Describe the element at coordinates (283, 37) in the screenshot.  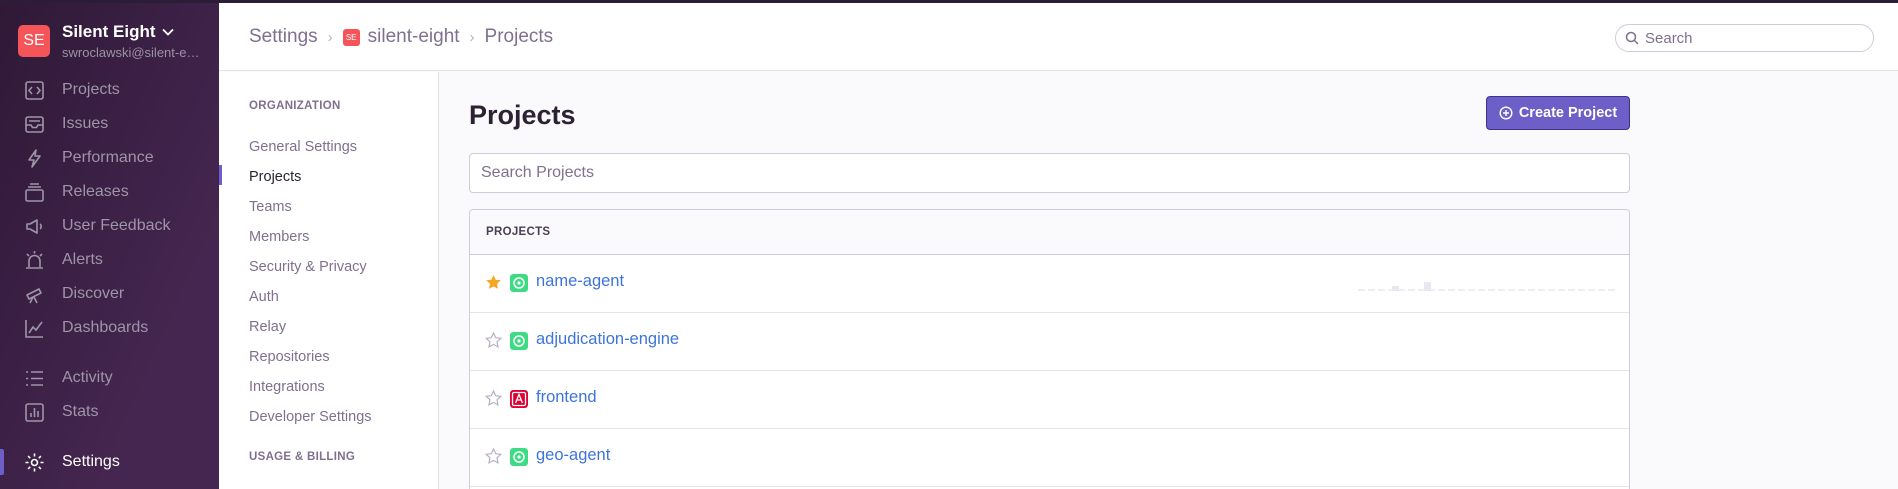
I see `breadcrumb-settings: Settings` at that location.